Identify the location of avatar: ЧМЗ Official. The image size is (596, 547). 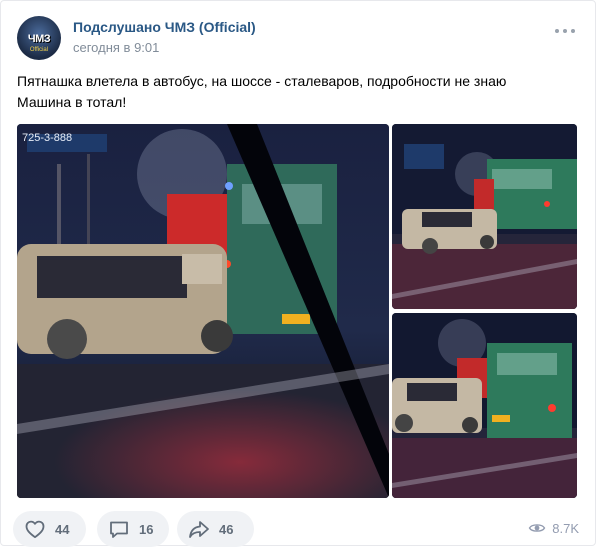
(39, 38).